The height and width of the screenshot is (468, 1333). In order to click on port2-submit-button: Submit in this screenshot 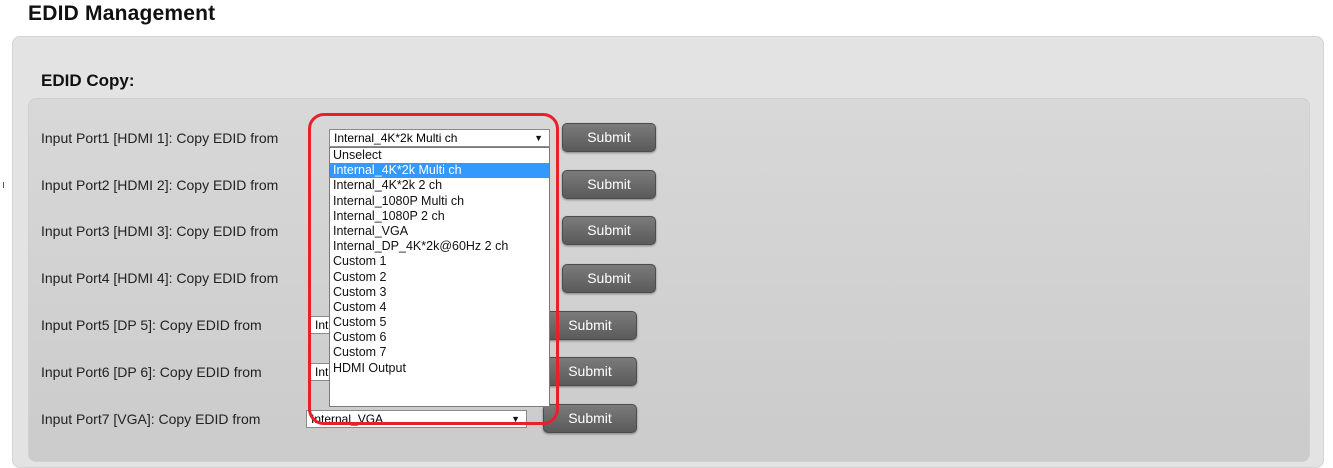, I will do `click(609, 184)`.